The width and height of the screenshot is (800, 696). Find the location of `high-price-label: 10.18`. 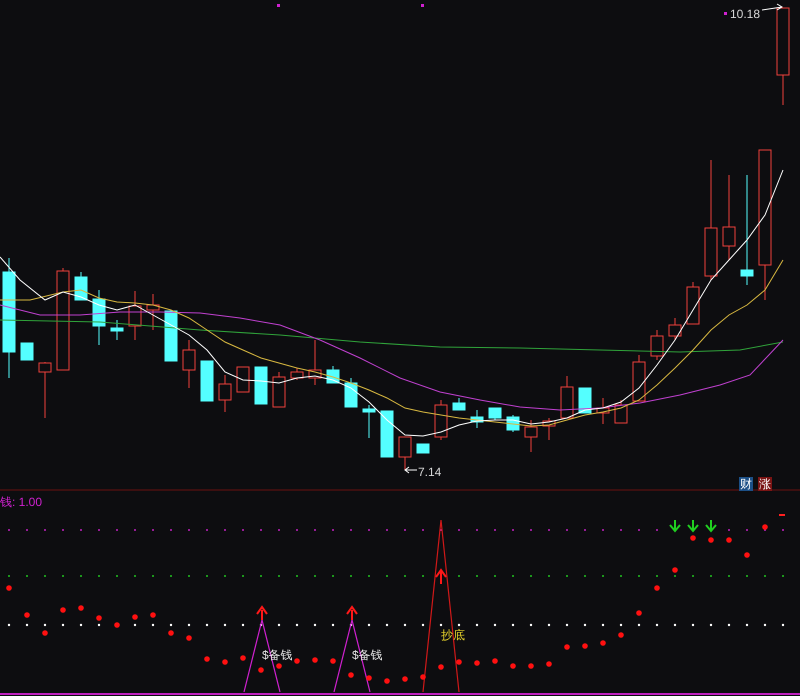

high-price-label: 10.18 is located at coordinates (745, 14).